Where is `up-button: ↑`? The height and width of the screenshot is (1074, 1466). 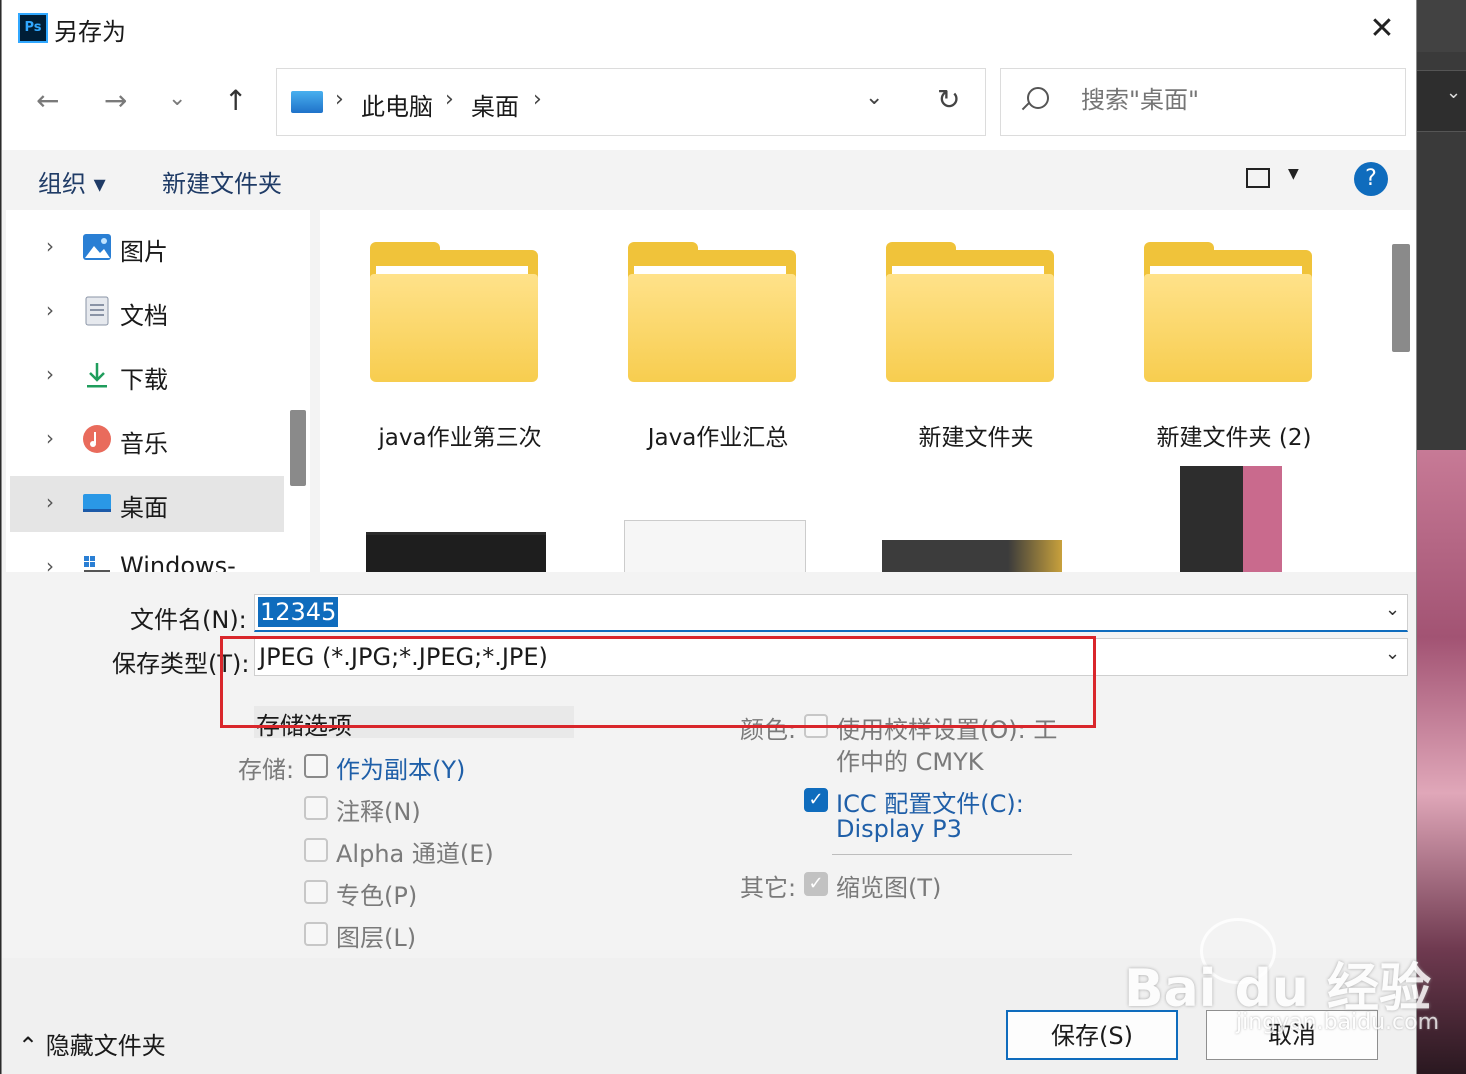
up-button: ↑ is located at coordinates (235, 100).